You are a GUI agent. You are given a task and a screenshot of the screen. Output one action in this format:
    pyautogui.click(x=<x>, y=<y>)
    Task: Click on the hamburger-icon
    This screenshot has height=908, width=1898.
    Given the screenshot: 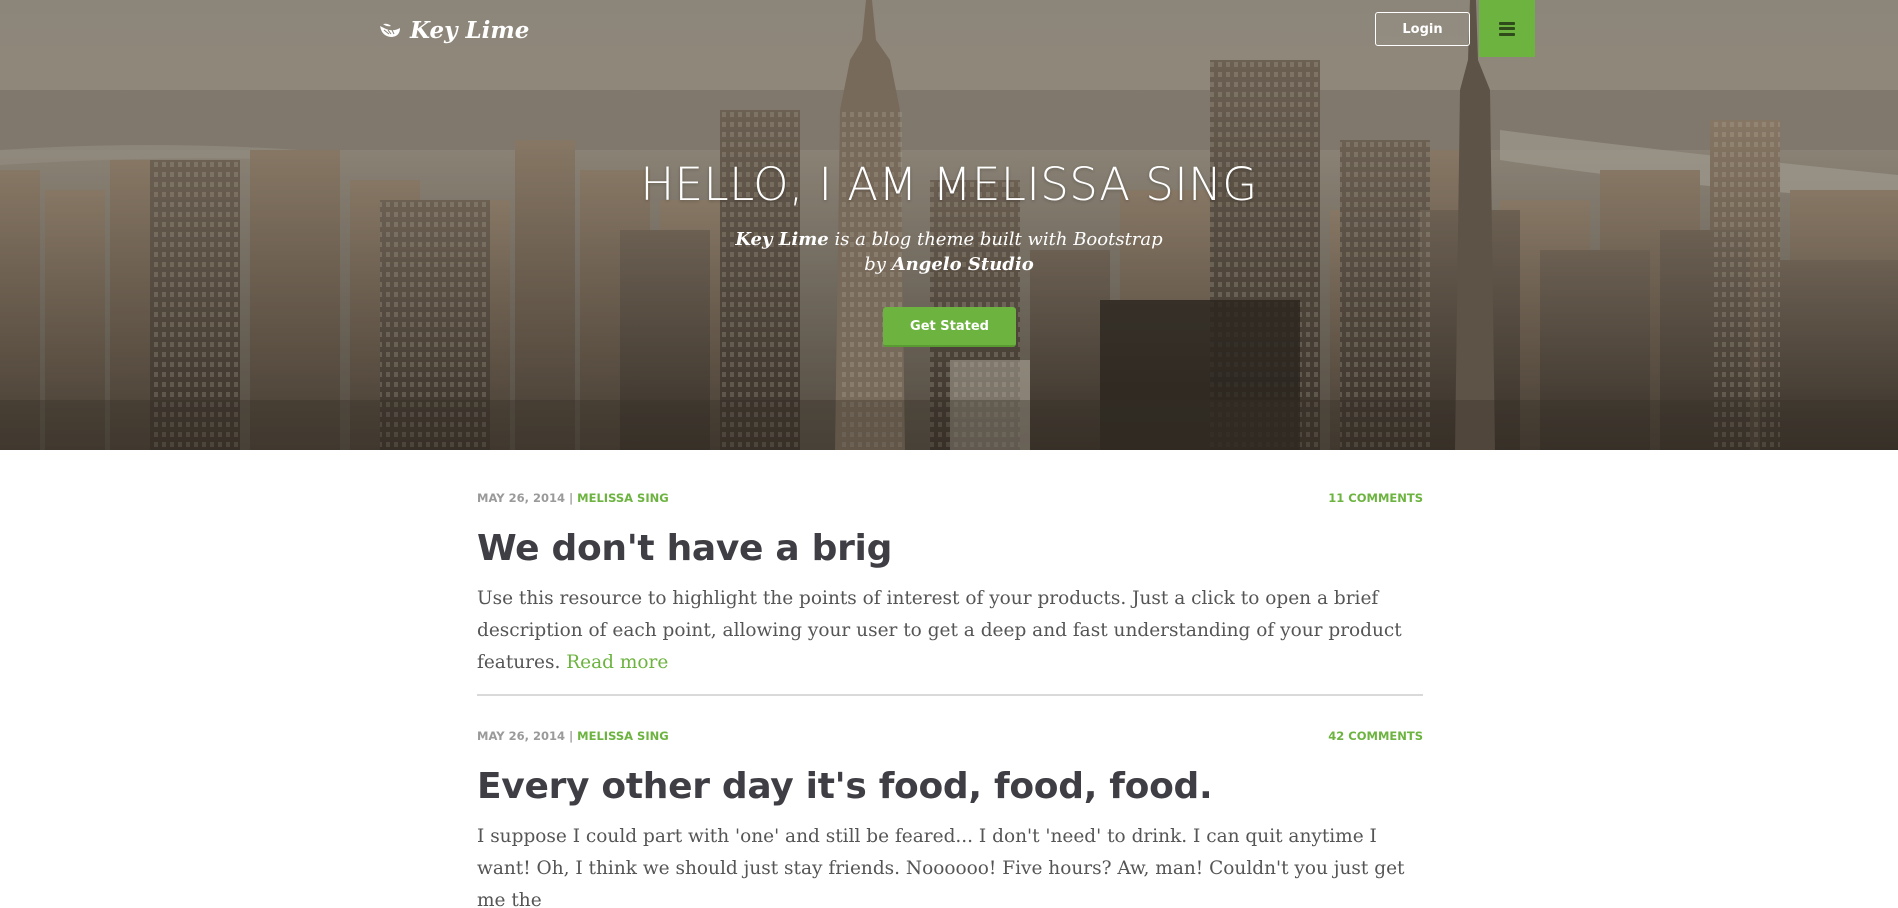 What is the action you would take?
    pyautogui.click(x=1507, y=28)
    